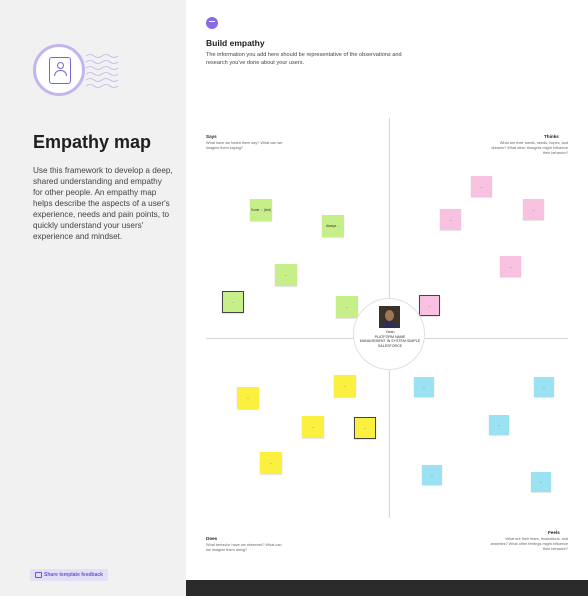 This screenshot has height=596, width=588. I want to click on share-feedback-button: Share template feedback, so click(69, 575).